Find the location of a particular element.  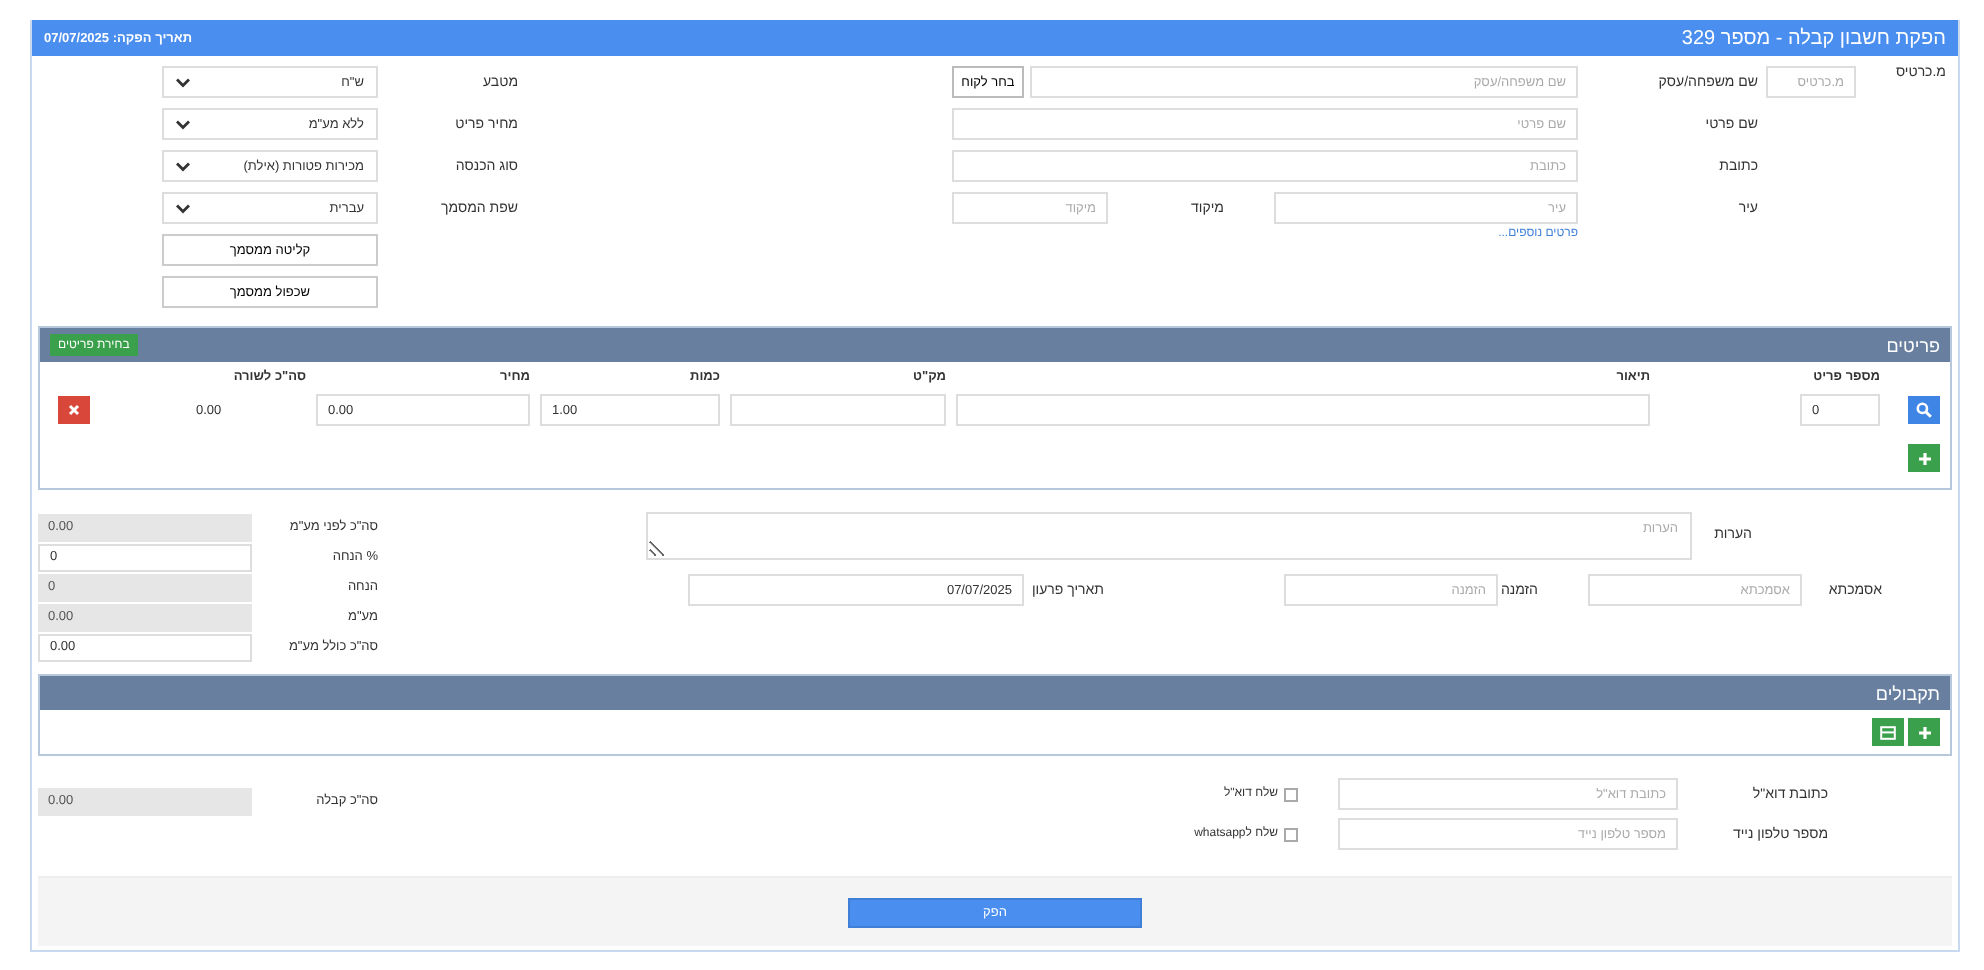

delete-button is located at coordinates (74, 410).